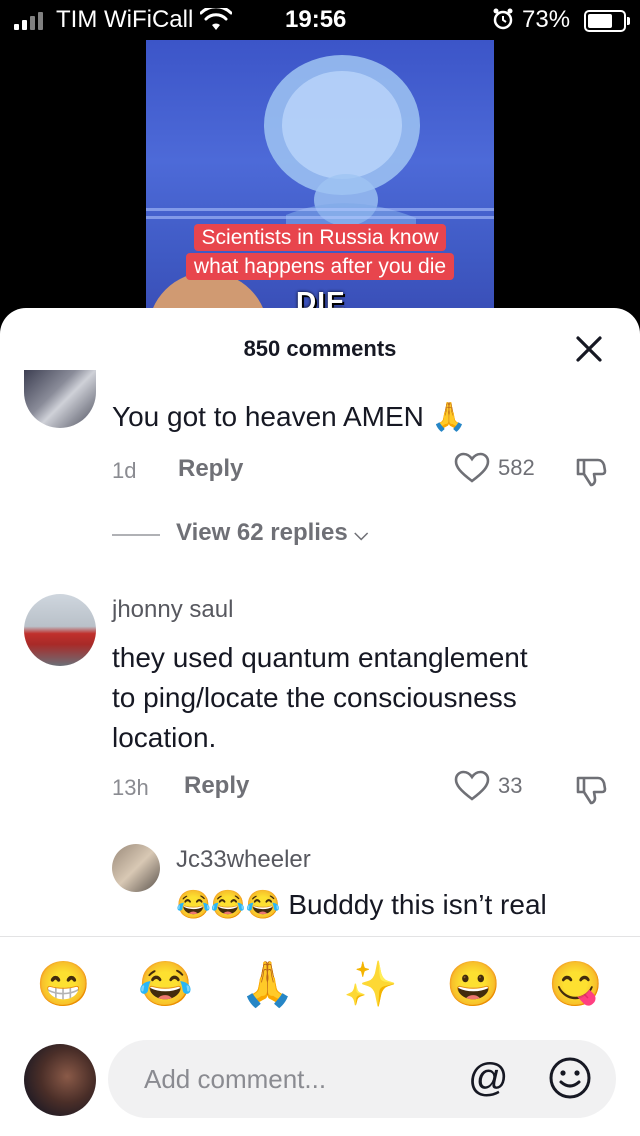  I want to click on reply-username: Jc33wheeler, so click(243, 860).